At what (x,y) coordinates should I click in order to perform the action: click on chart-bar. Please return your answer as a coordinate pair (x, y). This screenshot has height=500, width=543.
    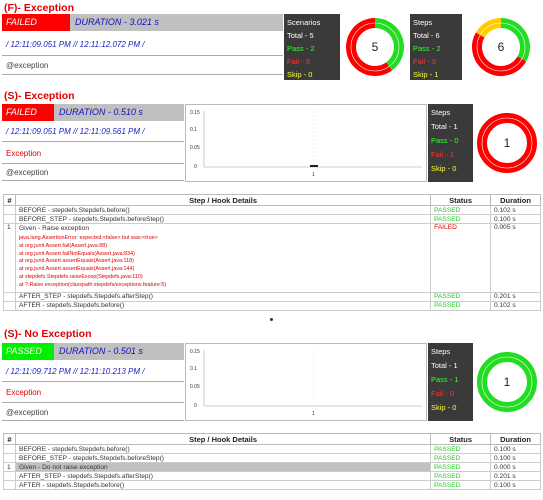
    Looking at the image, I should click on (314, 166).